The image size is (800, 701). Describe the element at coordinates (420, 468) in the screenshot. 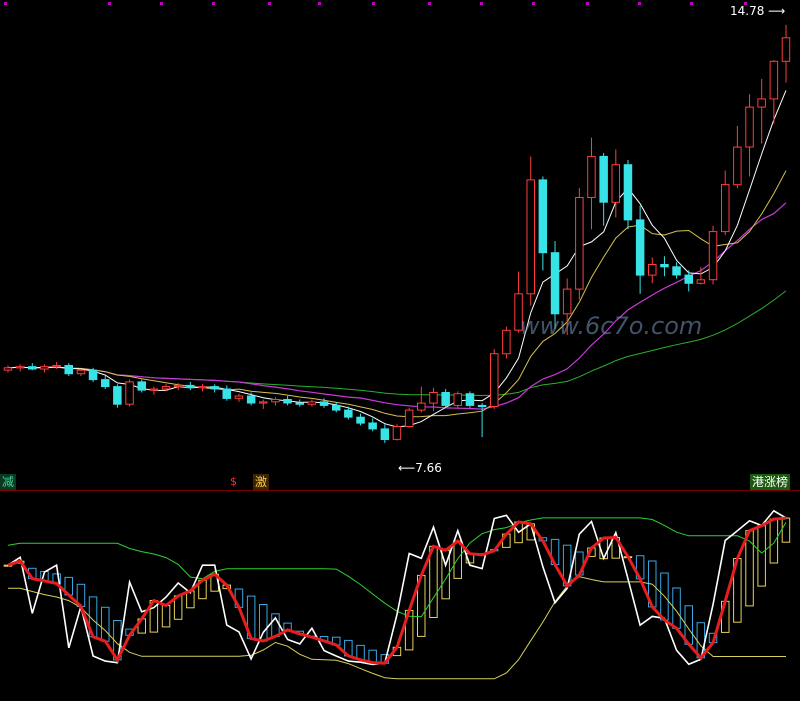

I see `low-price-label: ⟵7.66` at that location.